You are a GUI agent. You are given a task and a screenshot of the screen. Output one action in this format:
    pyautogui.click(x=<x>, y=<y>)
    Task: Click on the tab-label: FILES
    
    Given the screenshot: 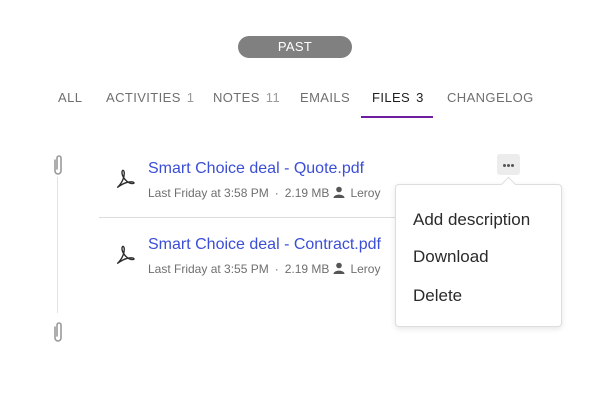 What is the action you would take?
    pyautogui.click(x=391, y=97)
    